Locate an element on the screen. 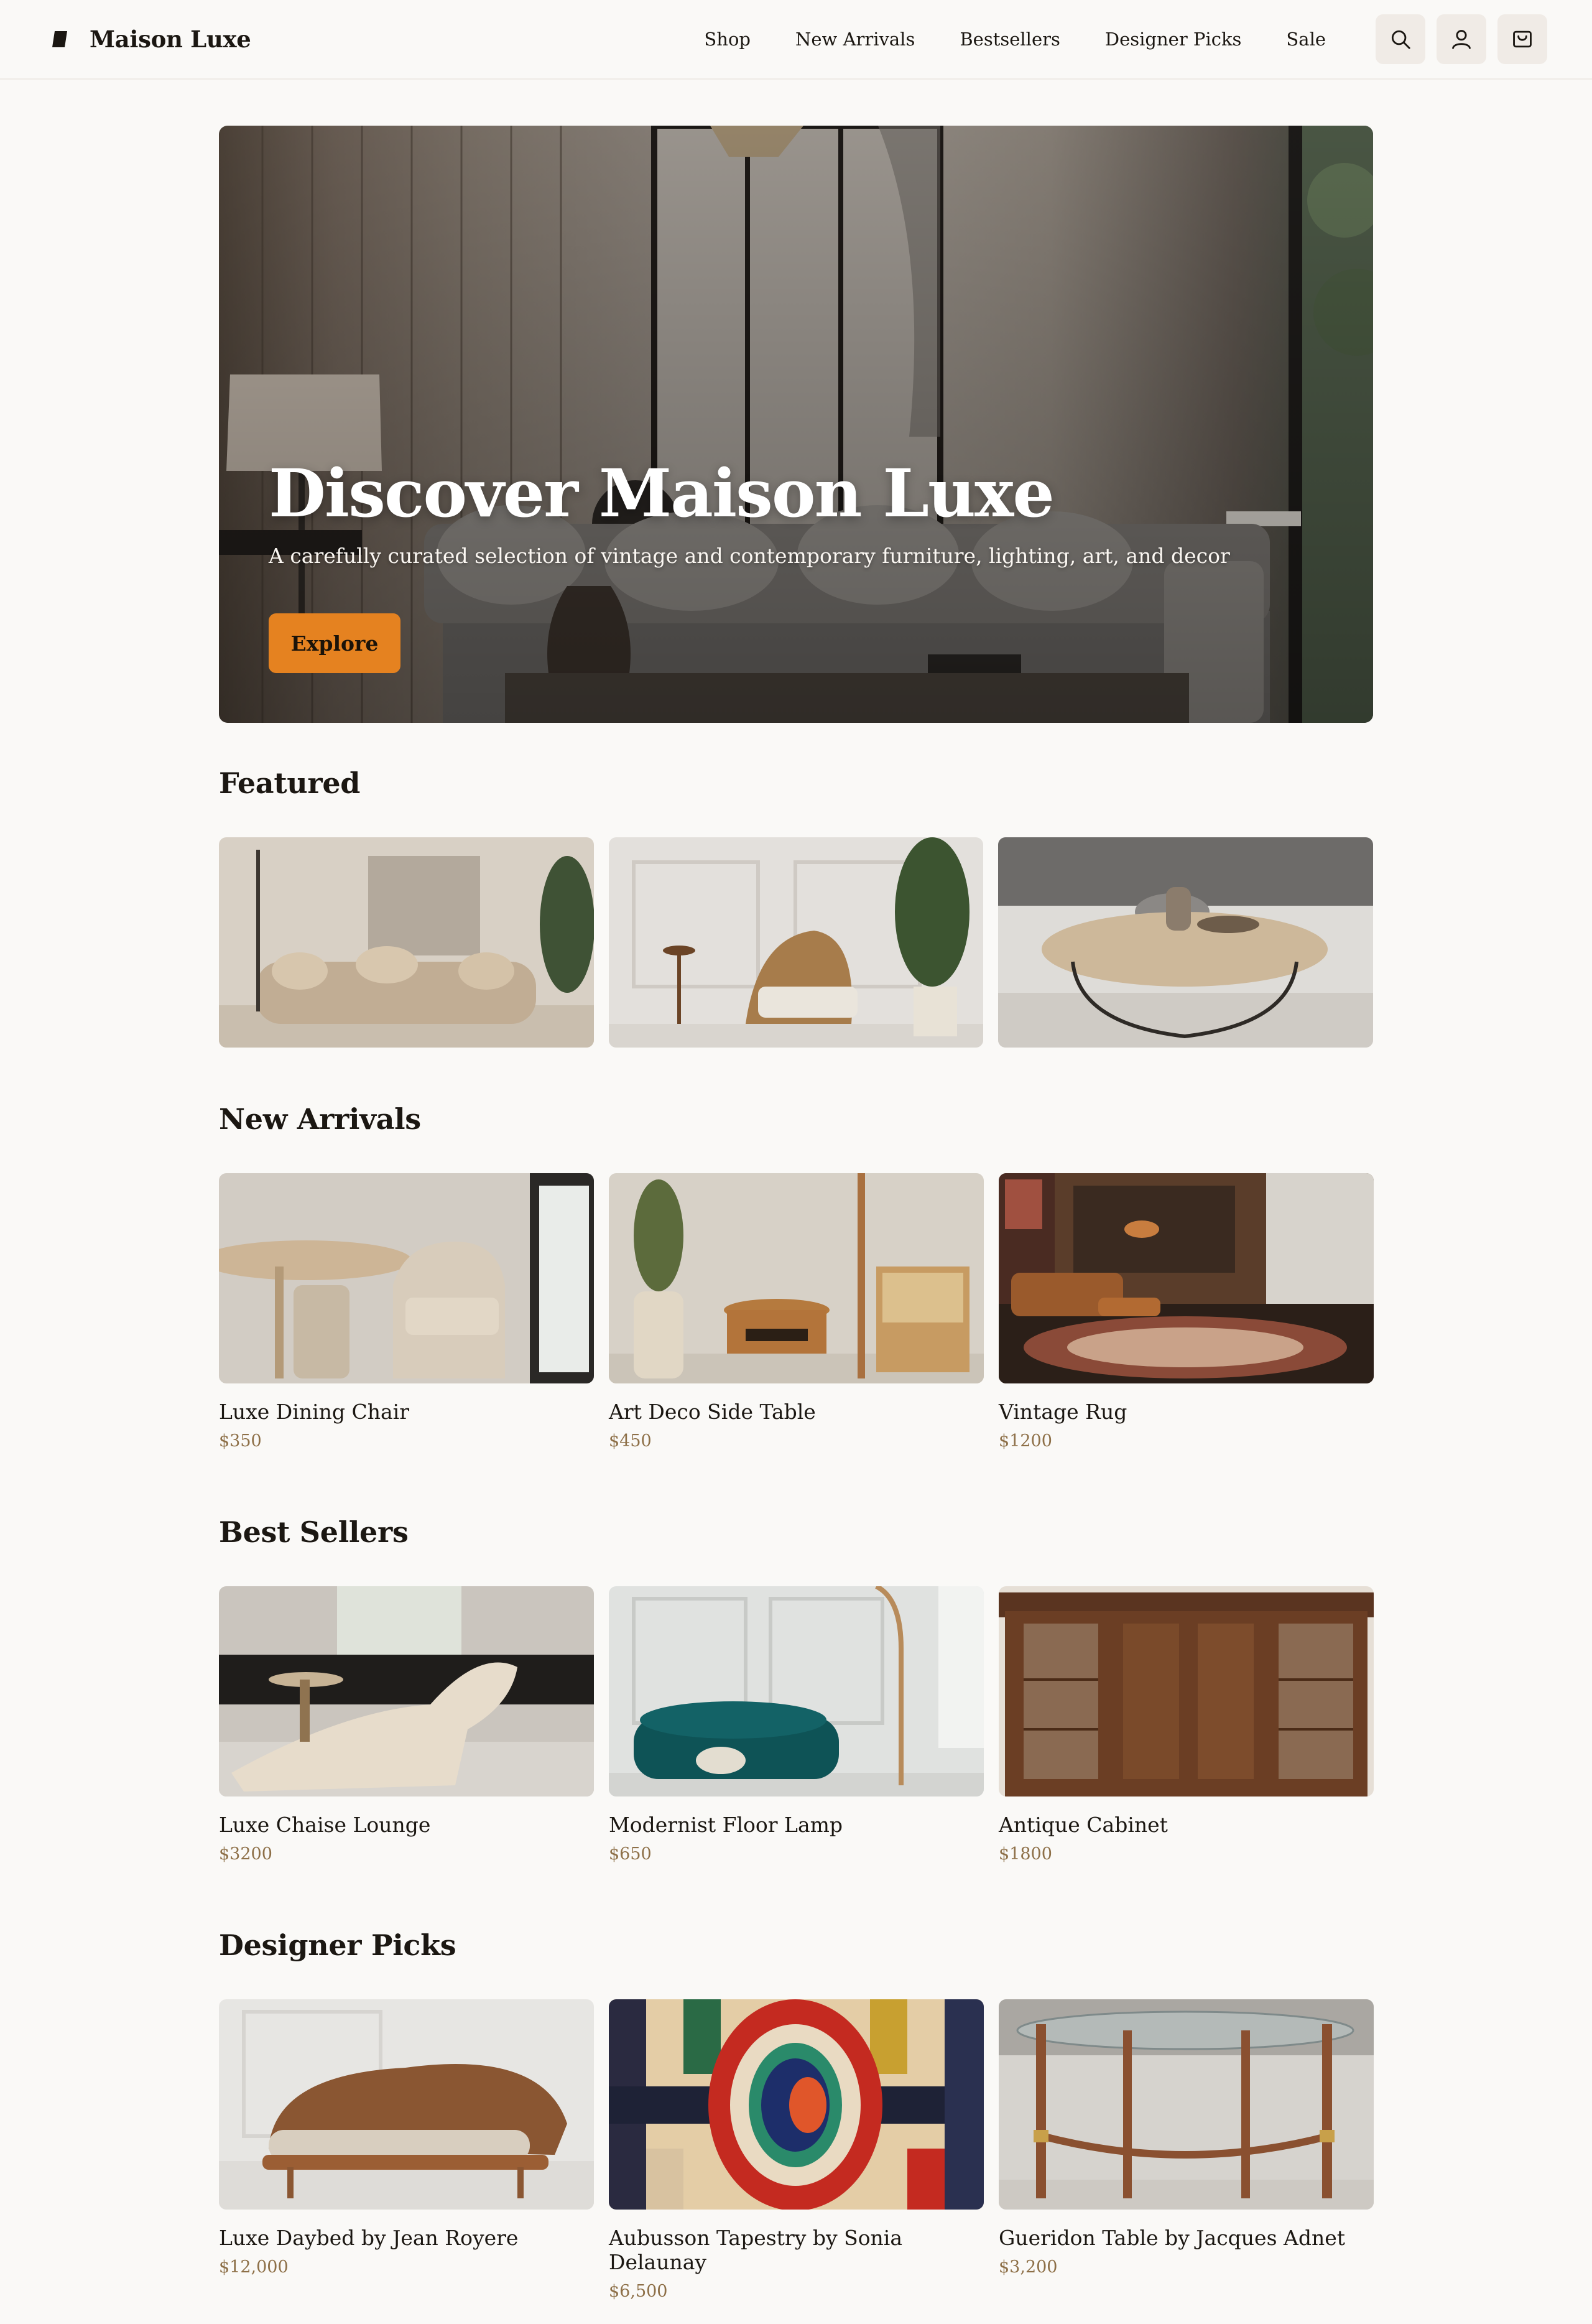  featured-section-title: Featured is located at coordinates (290, 783).